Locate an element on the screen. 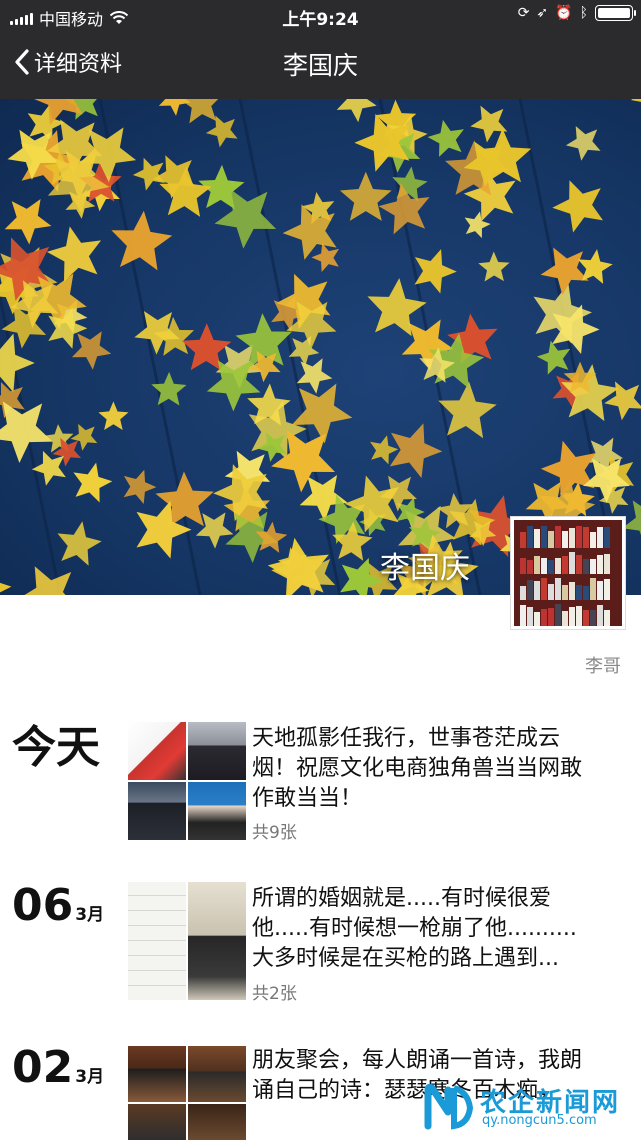 The height and width of the screenshot is (1140, 641). post-date: 06 3月 is located at coordinates (58, 906).